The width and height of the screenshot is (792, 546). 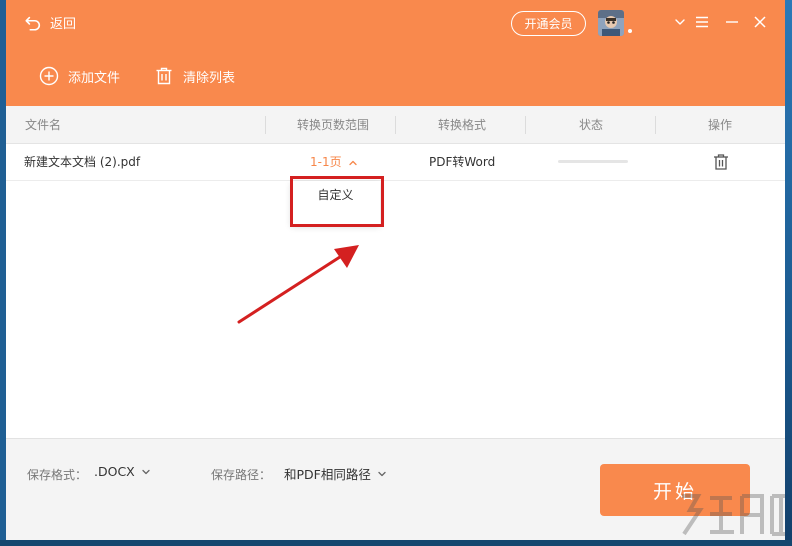 I want to click on clear-list-button: 清除列表, so click(x=194, y=76).